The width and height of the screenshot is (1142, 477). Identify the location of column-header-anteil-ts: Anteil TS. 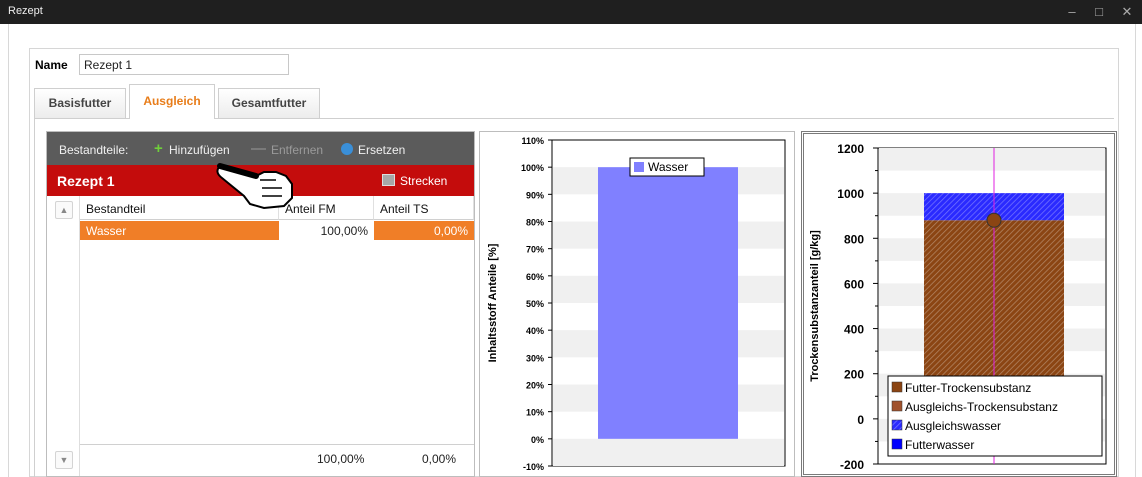
(424, 208).